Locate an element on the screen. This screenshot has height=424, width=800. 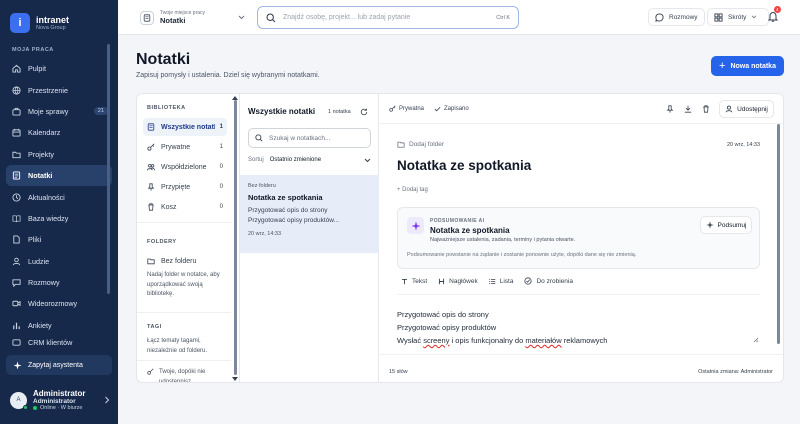
note-title-field: Notatka ze spotkania is located at coordinates (464, 165).